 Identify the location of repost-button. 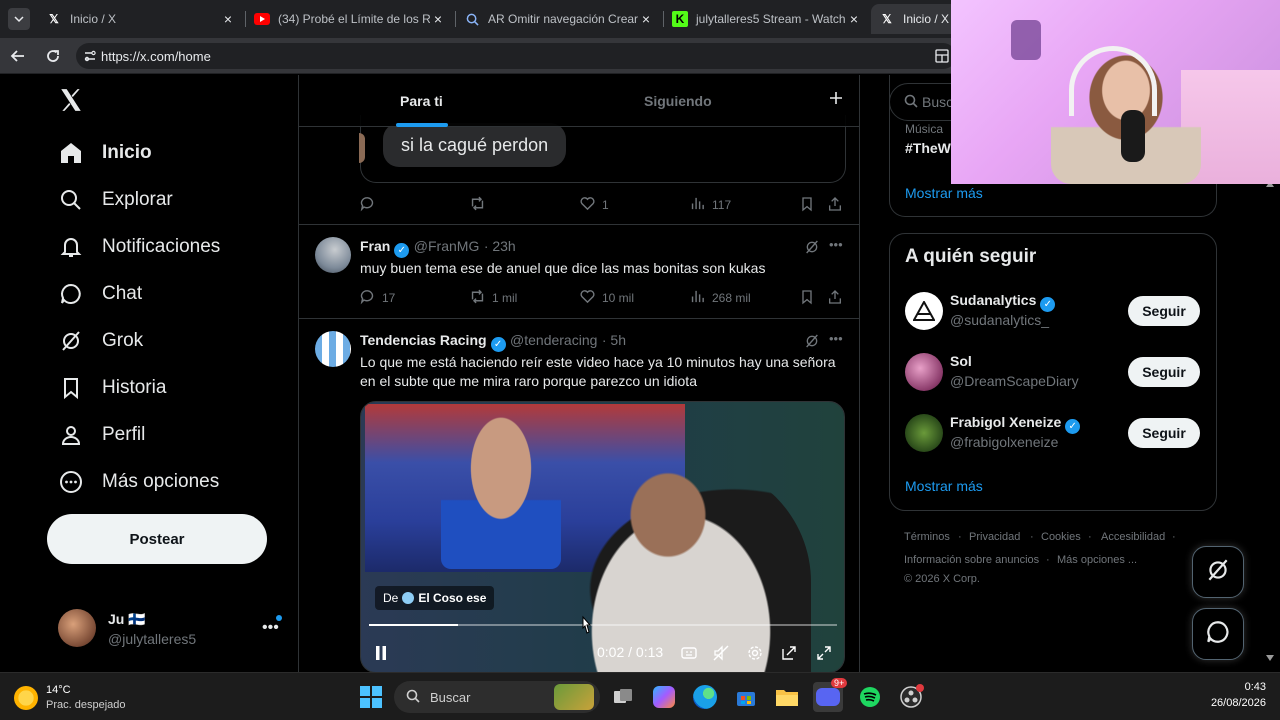
(477, 205).